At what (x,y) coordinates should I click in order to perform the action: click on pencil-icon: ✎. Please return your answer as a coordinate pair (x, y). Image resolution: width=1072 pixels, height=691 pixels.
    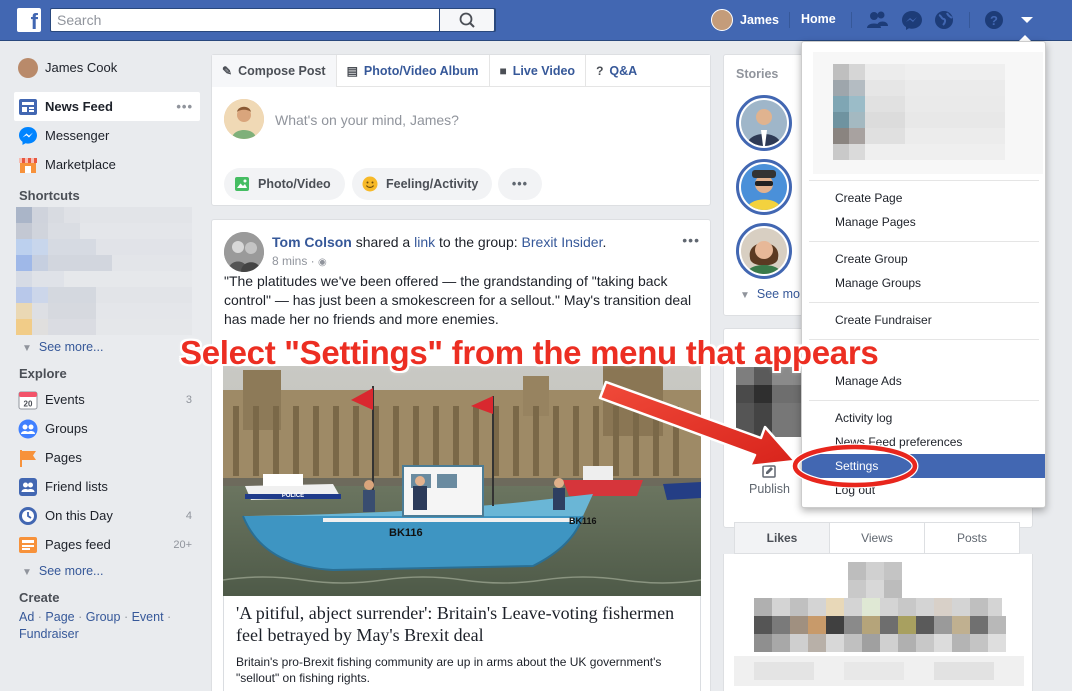
    Looking at the image, I should click on (227, 70).